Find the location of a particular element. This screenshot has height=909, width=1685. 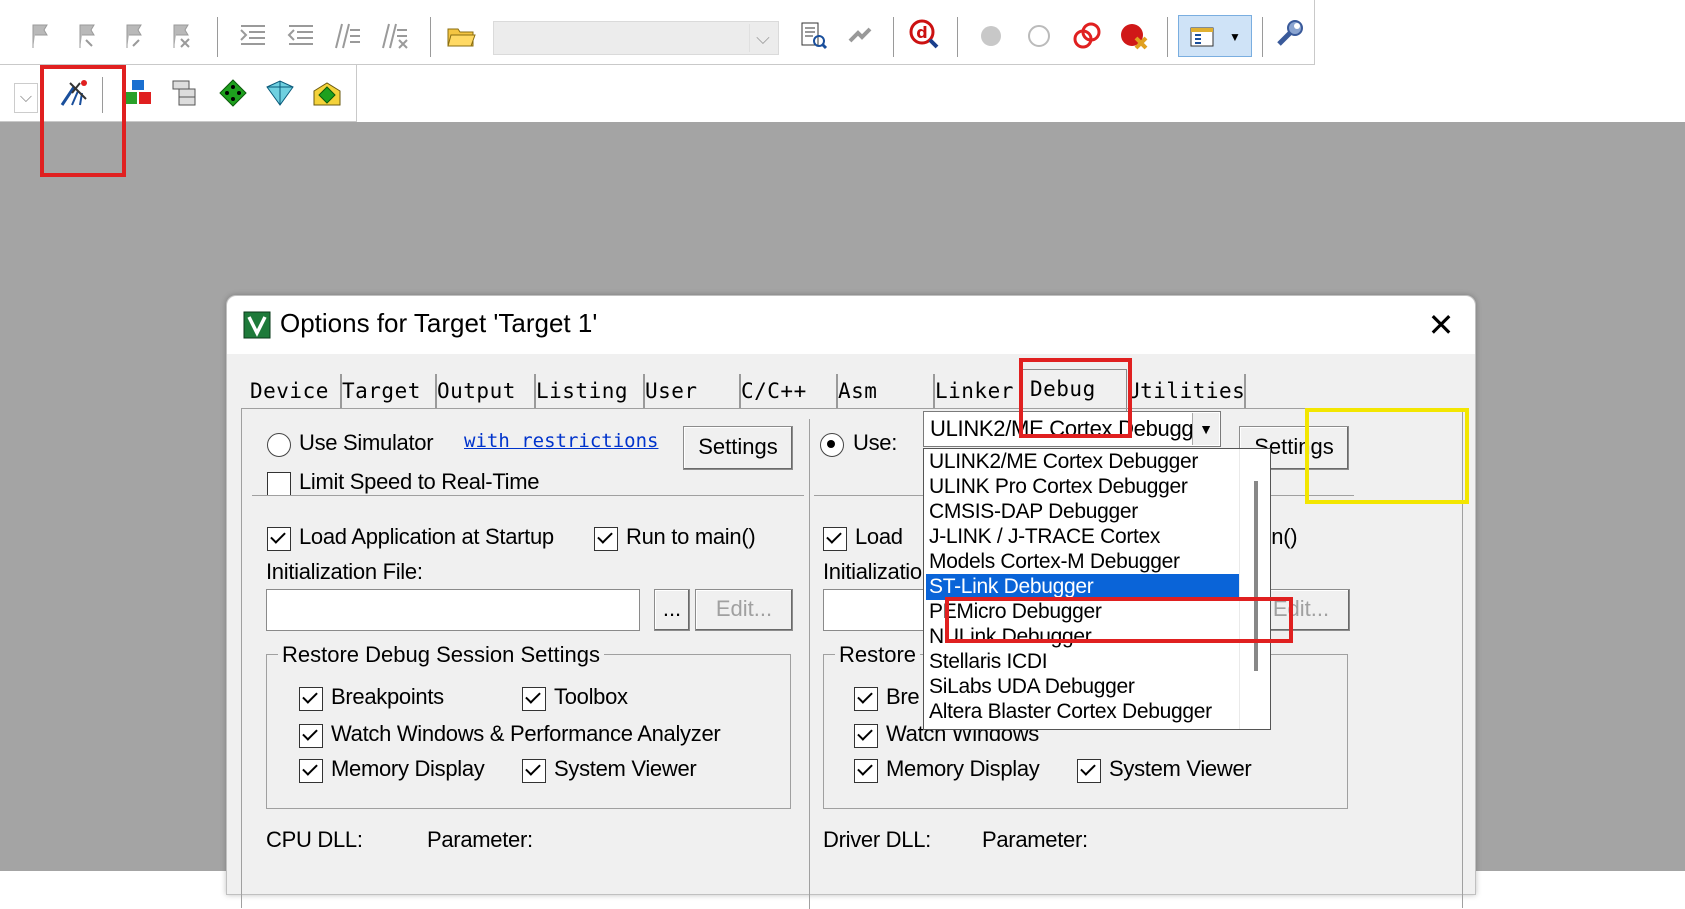

memory-display-checkbox-right is located at coordinates (866, 771).